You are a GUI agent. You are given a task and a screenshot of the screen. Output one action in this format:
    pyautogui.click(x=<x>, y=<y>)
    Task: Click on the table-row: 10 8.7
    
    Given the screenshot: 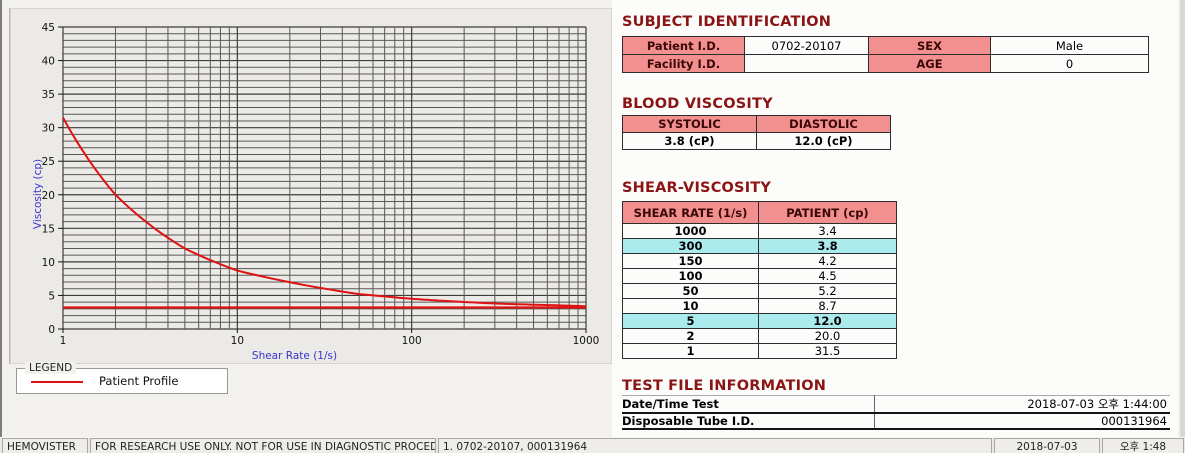 What is the action you would take?
    pyautogui.click(x=759, y=306)
    